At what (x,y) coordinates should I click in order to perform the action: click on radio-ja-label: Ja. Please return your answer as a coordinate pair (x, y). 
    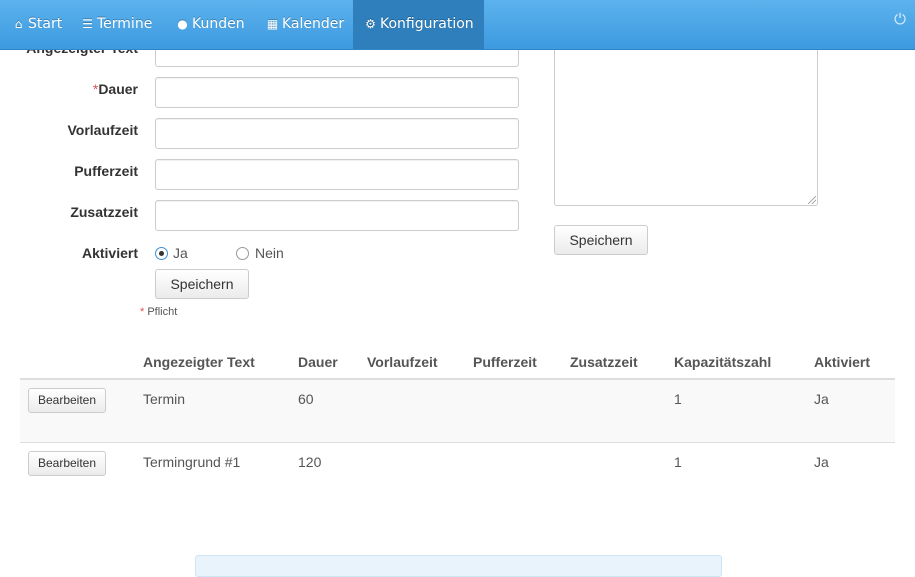
    Looking at the image, I should click on (180, 253).